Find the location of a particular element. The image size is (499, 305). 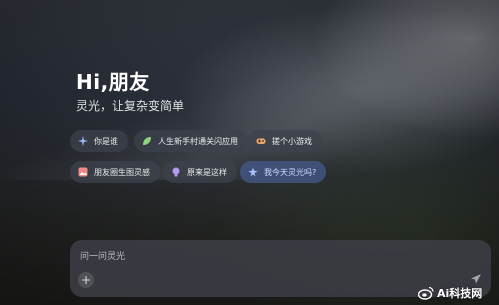

suggestion-chip-mini-game: 搓个小游戏 is located at coordinates (285, 141).